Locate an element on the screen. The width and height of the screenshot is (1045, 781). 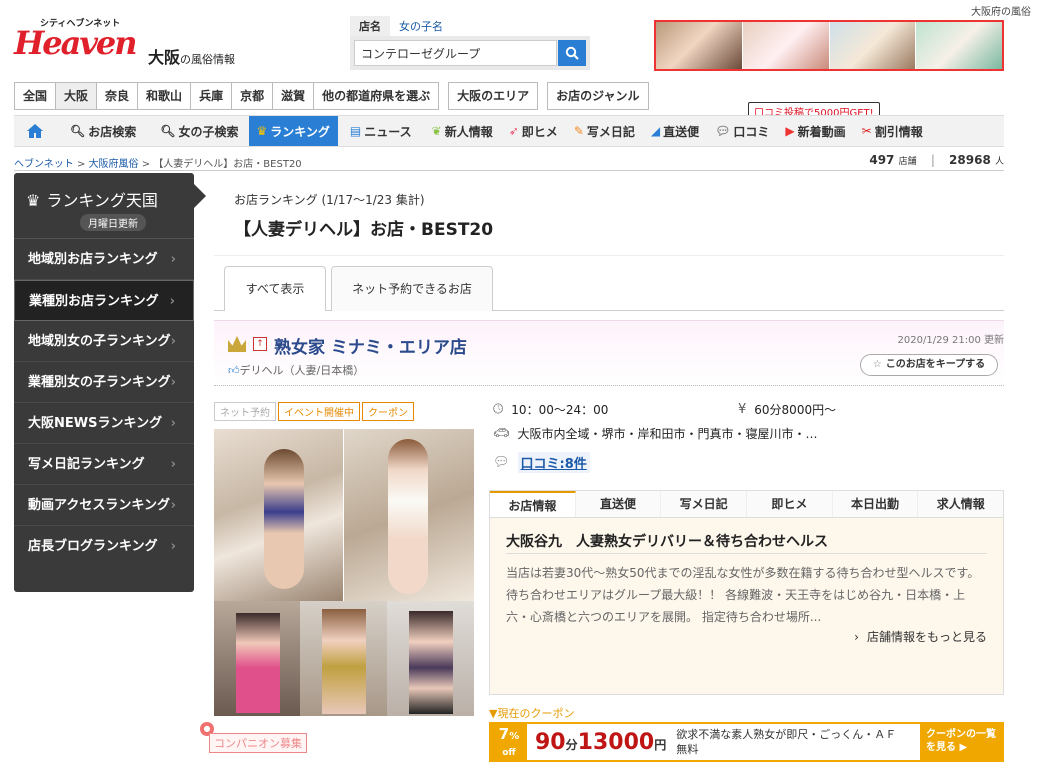
area-link: 大阪のエリア is located at coordinates (493, 96).